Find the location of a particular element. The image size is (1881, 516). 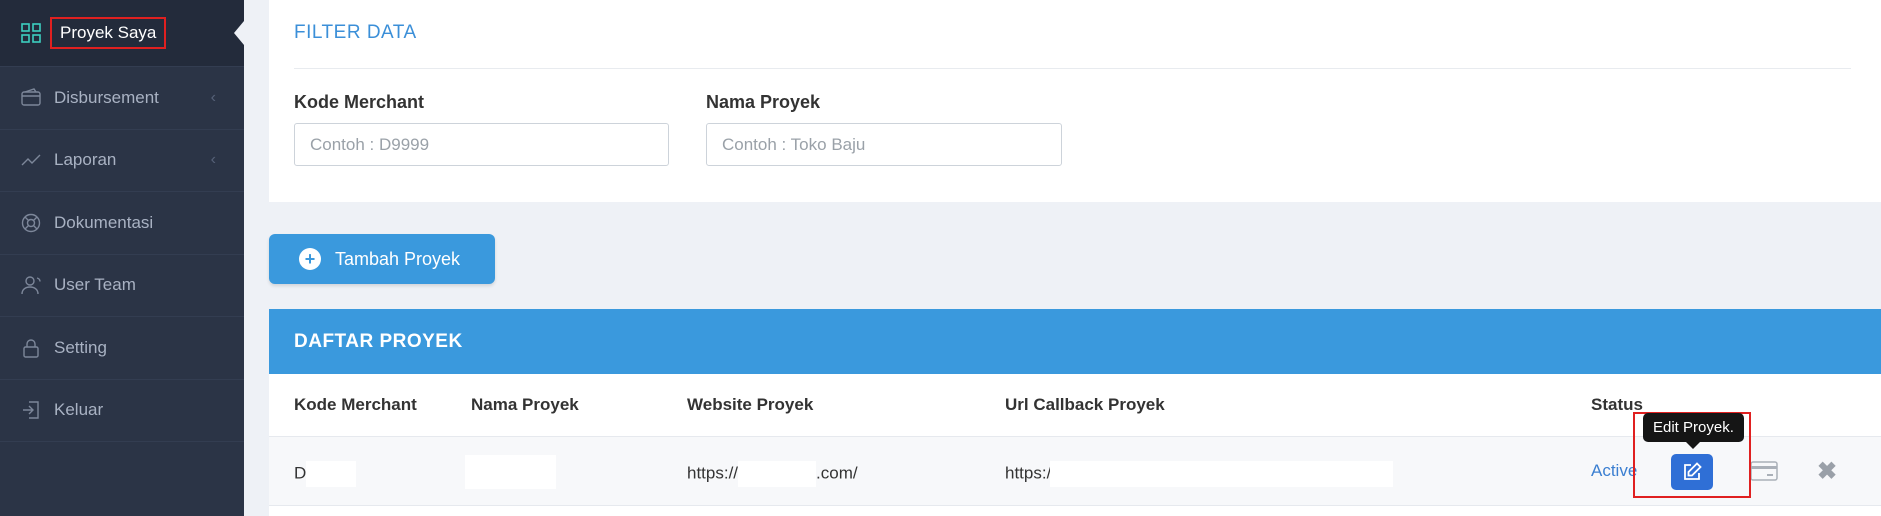

sidebar-item-keluar: Keluar is located at coordinates (122, 411).